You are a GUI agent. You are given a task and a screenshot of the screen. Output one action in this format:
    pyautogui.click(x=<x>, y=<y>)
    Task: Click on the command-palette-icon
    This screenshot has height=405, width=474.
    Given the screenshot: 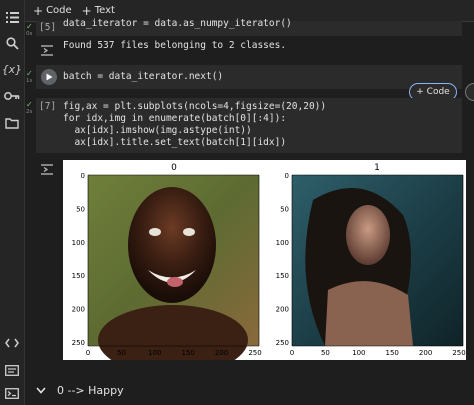 What is the action you would take?
    pyautogui.click(x=12, y=370)
    